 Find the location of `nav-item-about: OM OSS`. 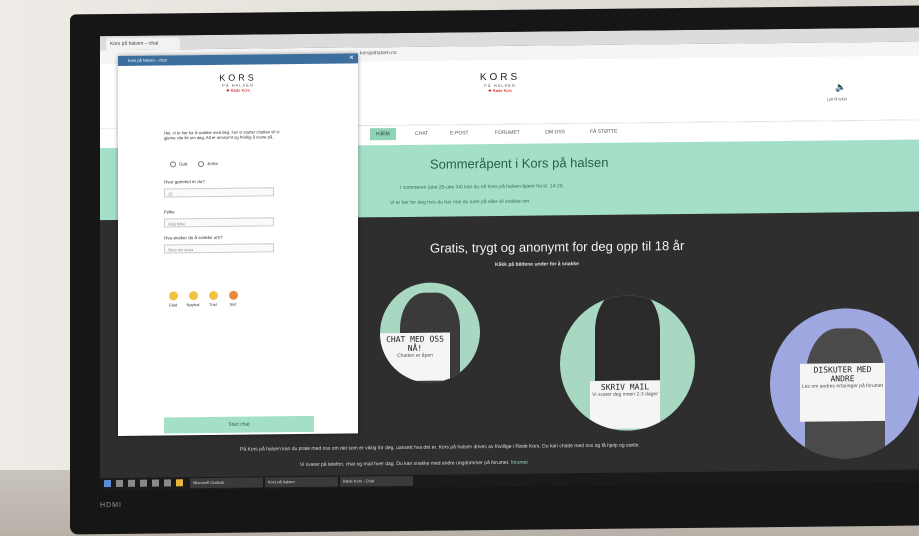

nav-item-about: OM OSS is located at coordinates (555, 132).